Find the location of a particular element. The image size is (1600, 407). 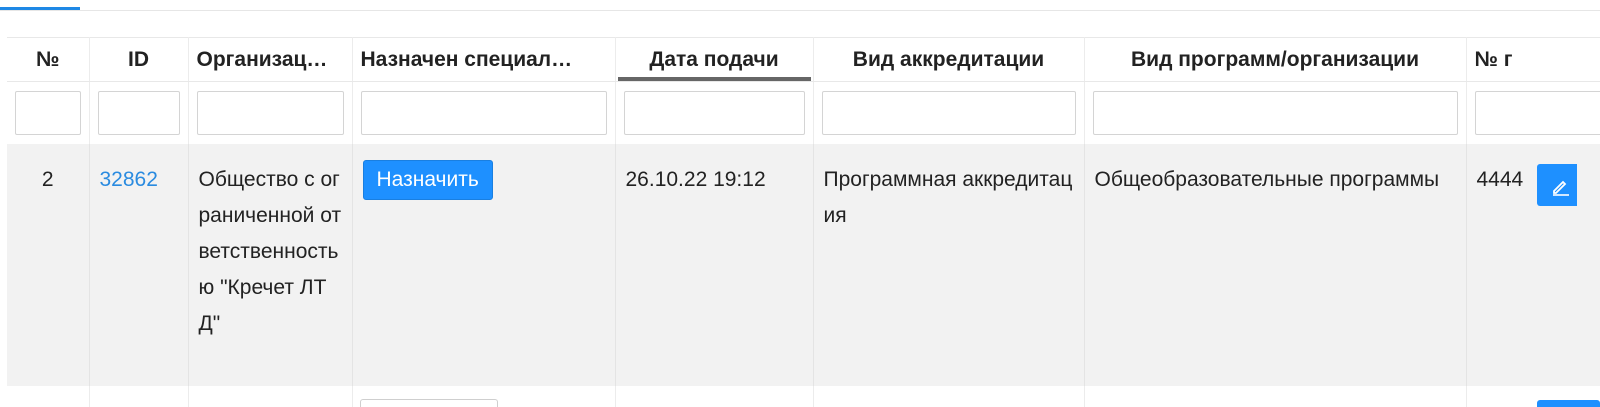

column-header-number: № is located at coordinates (48, 59).